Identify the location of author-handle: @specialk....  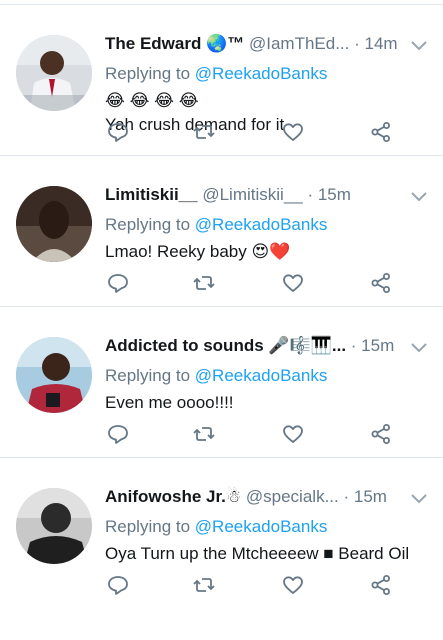
(292, 496).